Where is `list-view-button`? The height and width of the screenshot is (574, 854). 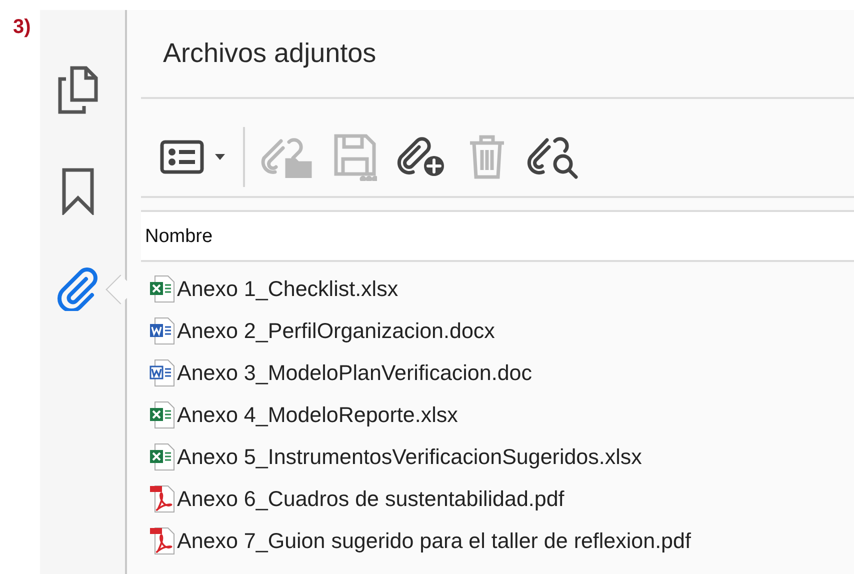 list-view-button is located at coordinates (193, 156).